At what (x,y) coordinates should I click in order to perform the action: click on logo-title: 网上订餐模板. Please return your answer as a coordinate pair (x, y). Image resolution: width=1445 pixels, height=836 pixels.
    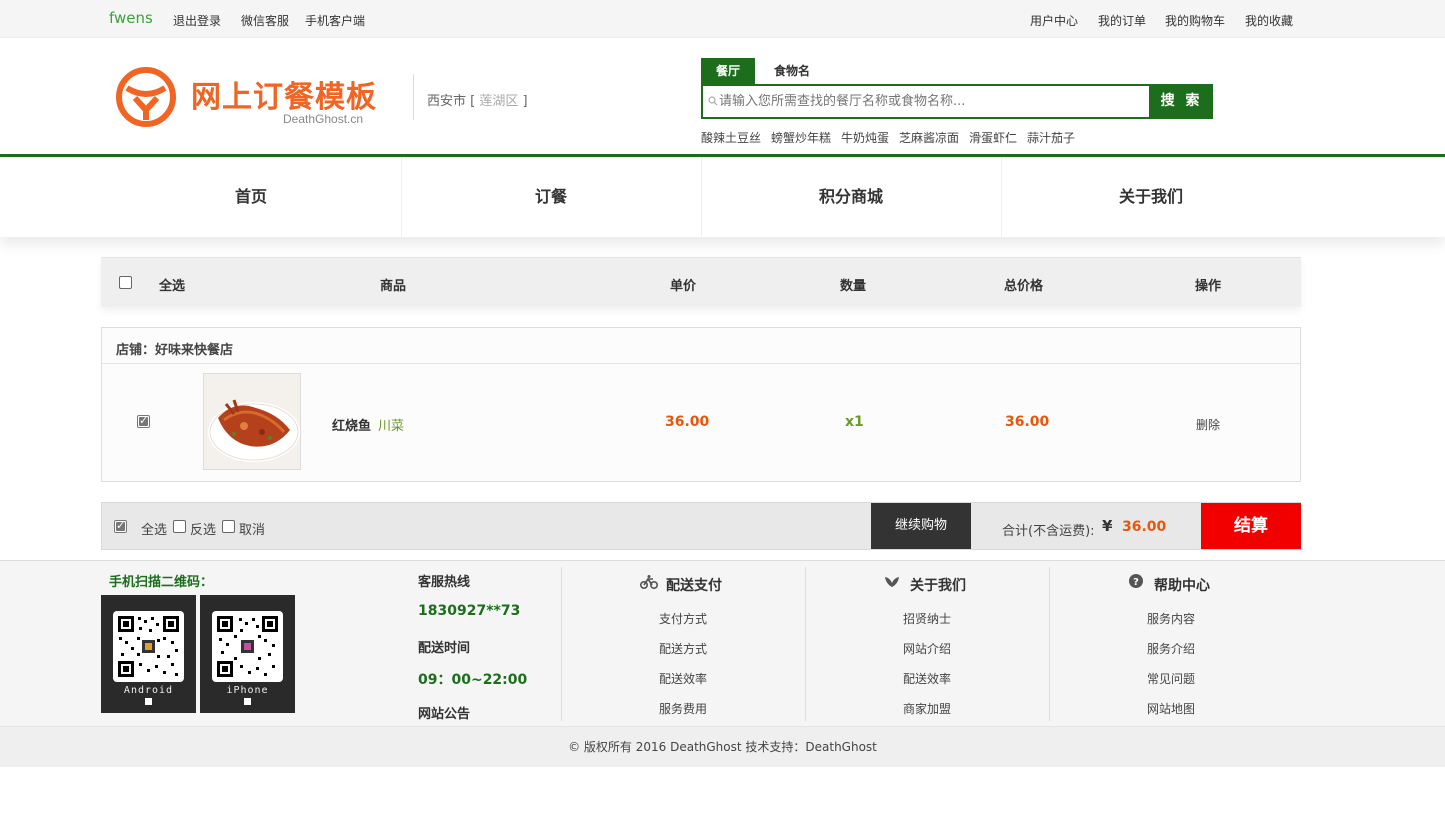
    Looking at the image, I should click on (284, 97).